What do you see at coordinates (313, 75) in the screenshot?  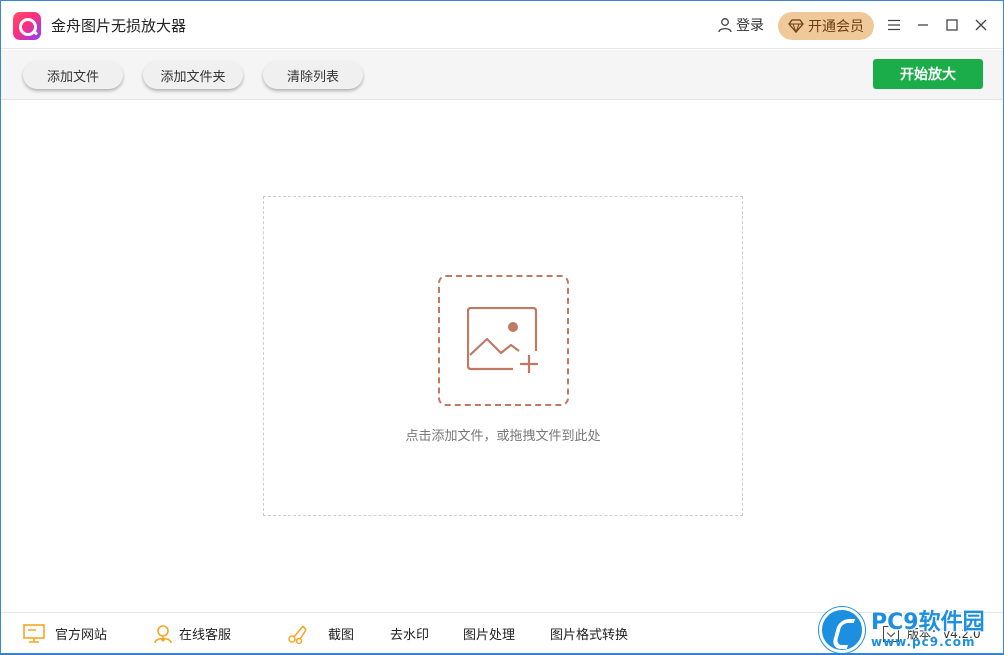 I see `clear-list-button: 清除列表` at bounding box center [313, 75].